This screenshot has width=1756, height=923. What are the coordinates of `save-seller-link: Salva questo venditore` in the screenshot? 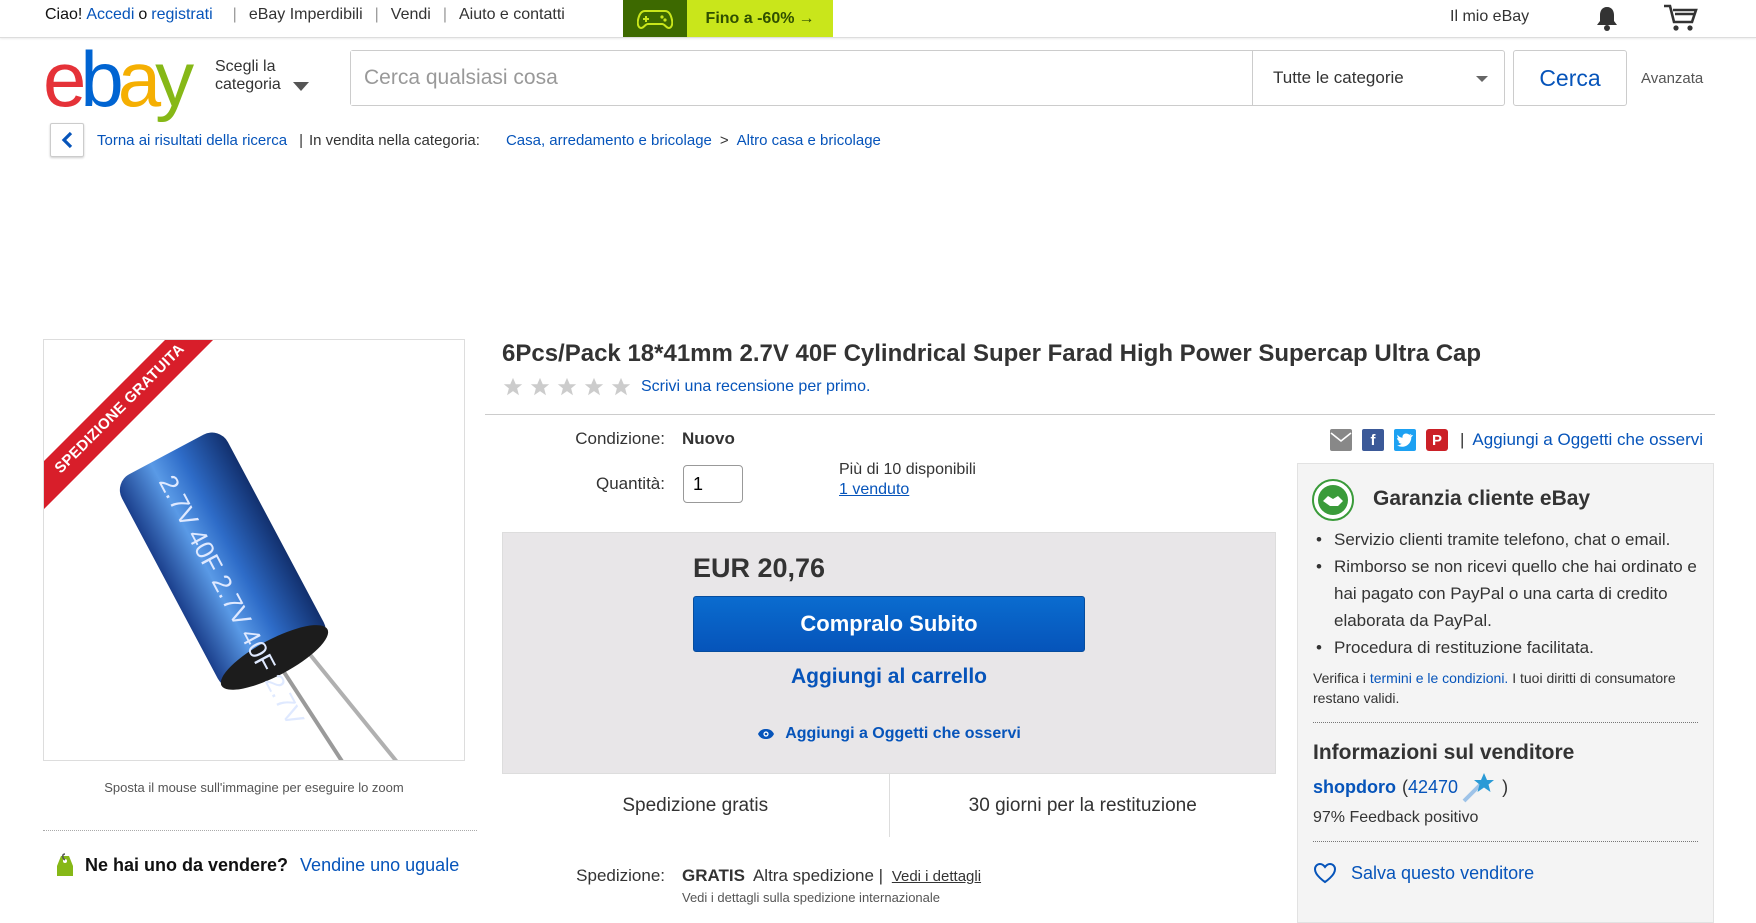 It's located at (1423, 873).